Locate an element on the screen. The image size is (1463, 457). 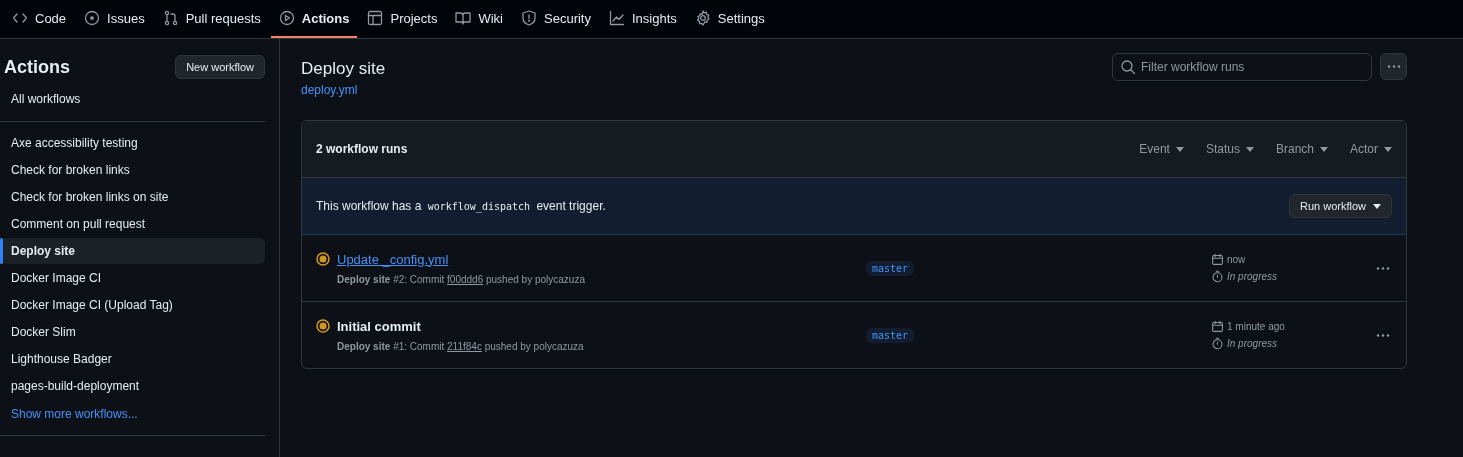
nav-tab: Code is located at coordinates (39, 19).